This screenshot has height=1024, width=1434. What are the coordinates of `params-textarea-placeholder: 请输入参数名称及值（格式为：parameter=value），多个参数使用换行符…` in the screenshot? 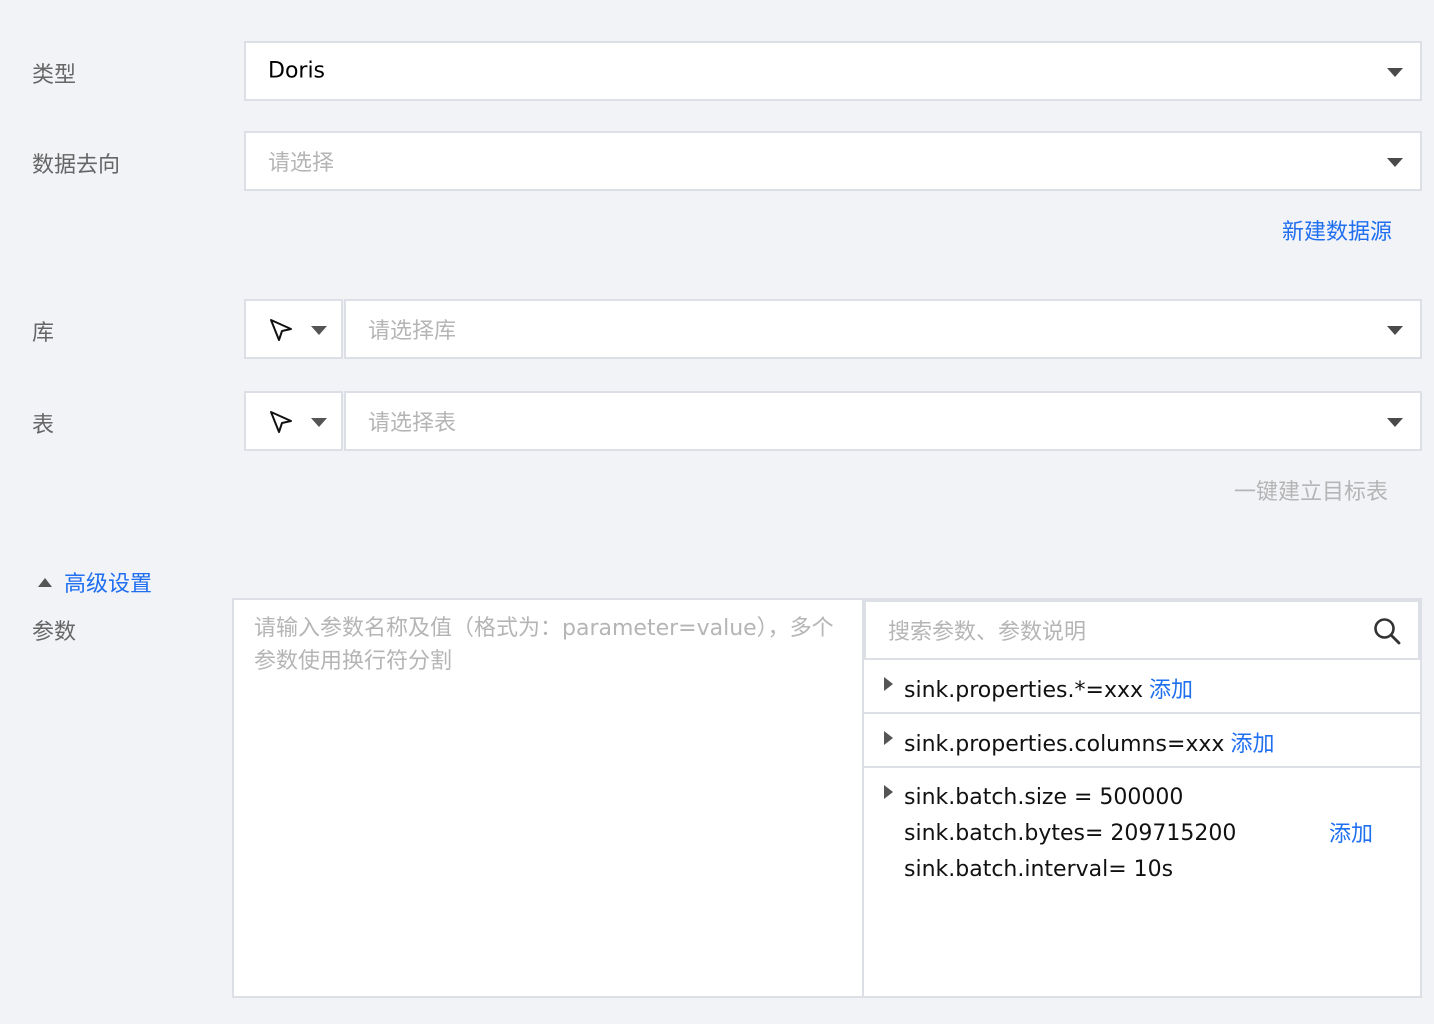 It's located at (544, 645).